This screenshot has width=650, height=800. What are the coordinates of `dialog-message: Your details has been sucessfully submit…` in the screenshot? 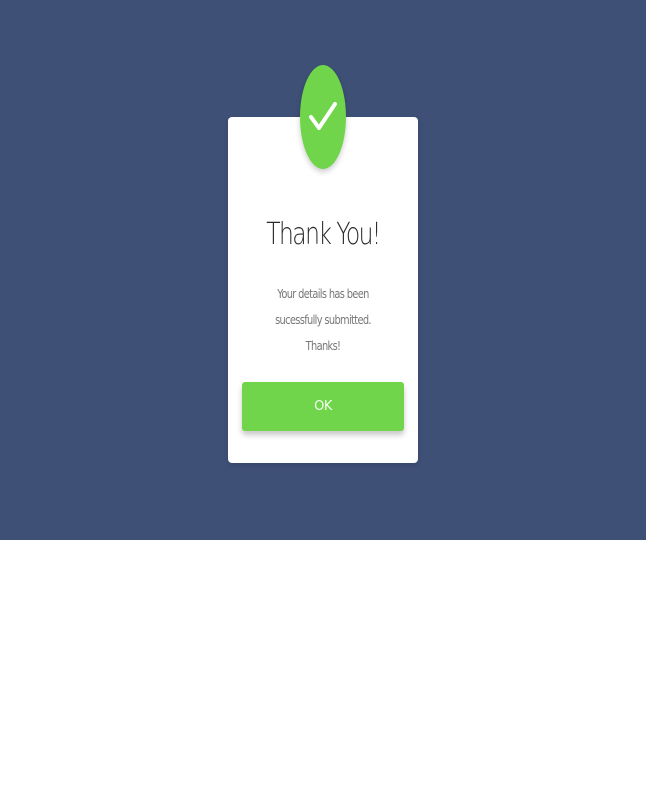 It's located at (323, 320).